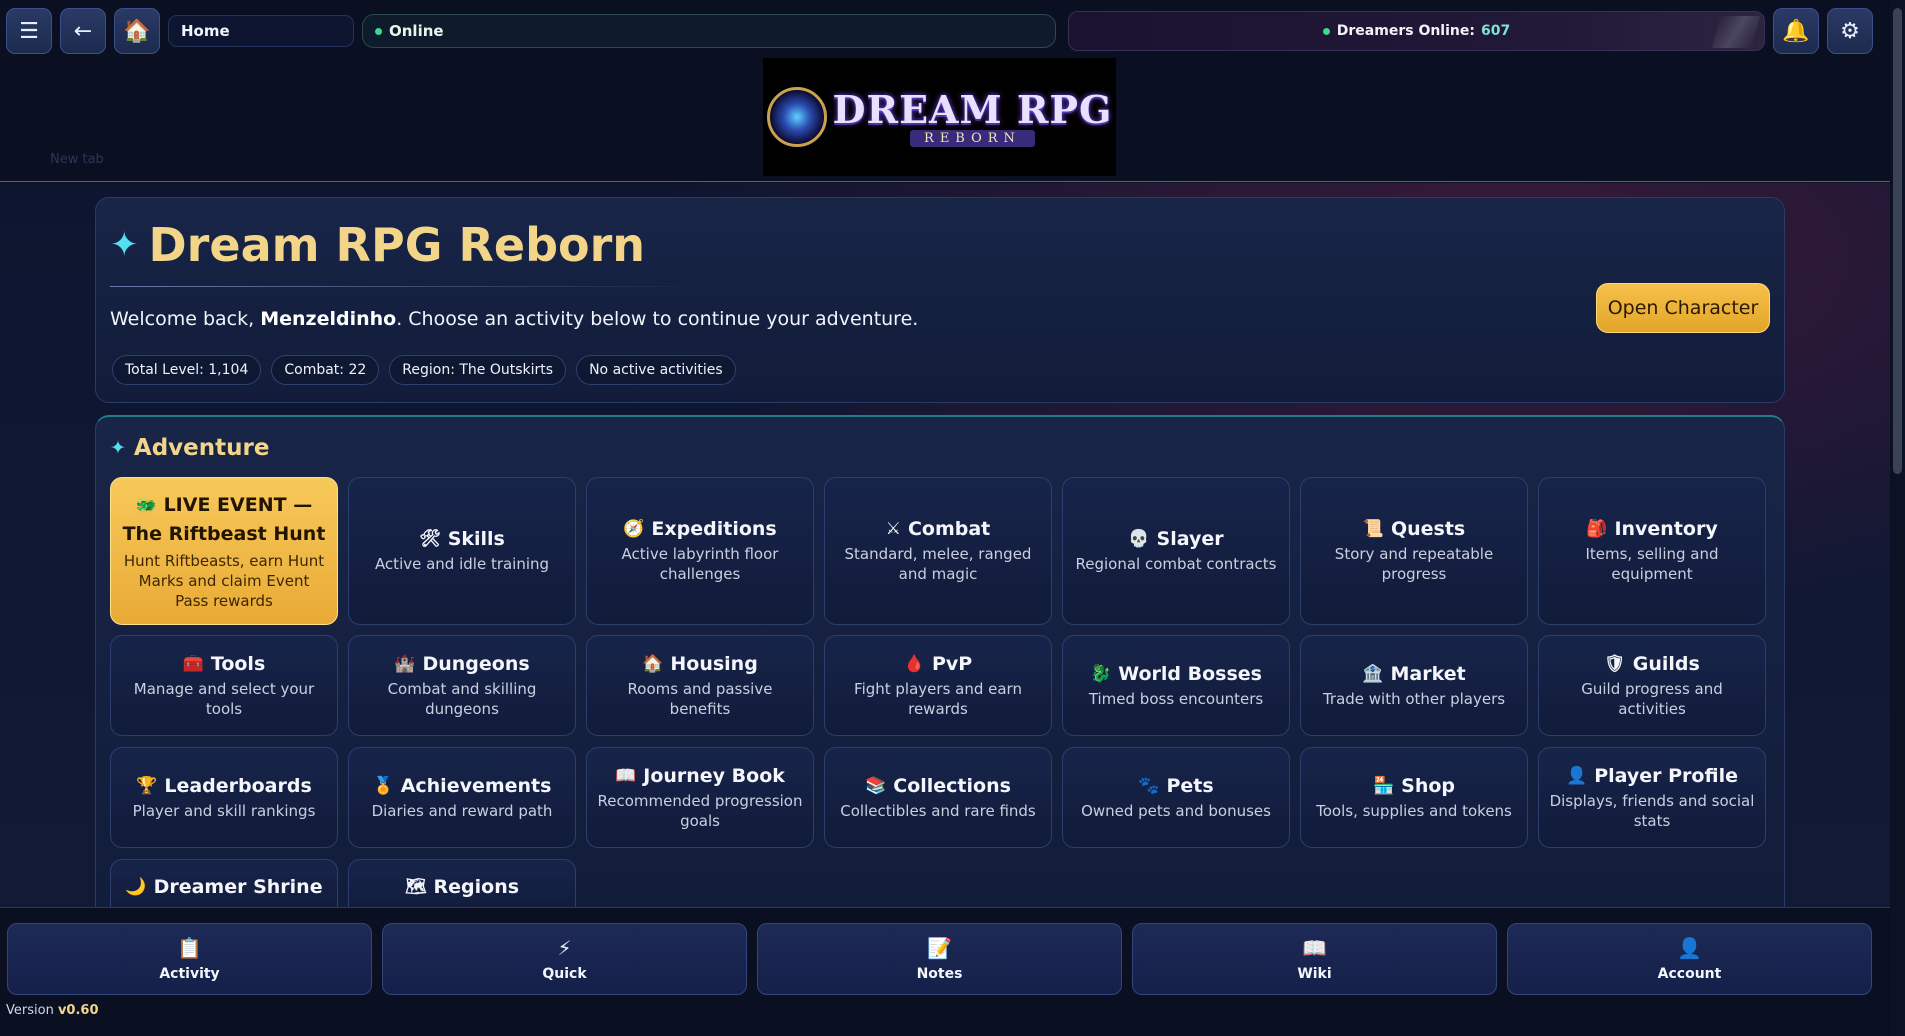 This screenshot has height=1036, width=1905. What do you see at coordinates (939, 948) in the screenshot?
I see `memo-icon: 📝` at bounding box center [939, 948].